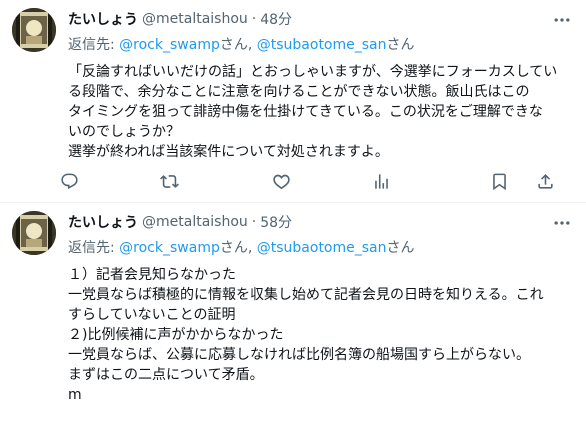  I want to click on tweet-text-line: すらしていないことの証明, so click(152, 315).